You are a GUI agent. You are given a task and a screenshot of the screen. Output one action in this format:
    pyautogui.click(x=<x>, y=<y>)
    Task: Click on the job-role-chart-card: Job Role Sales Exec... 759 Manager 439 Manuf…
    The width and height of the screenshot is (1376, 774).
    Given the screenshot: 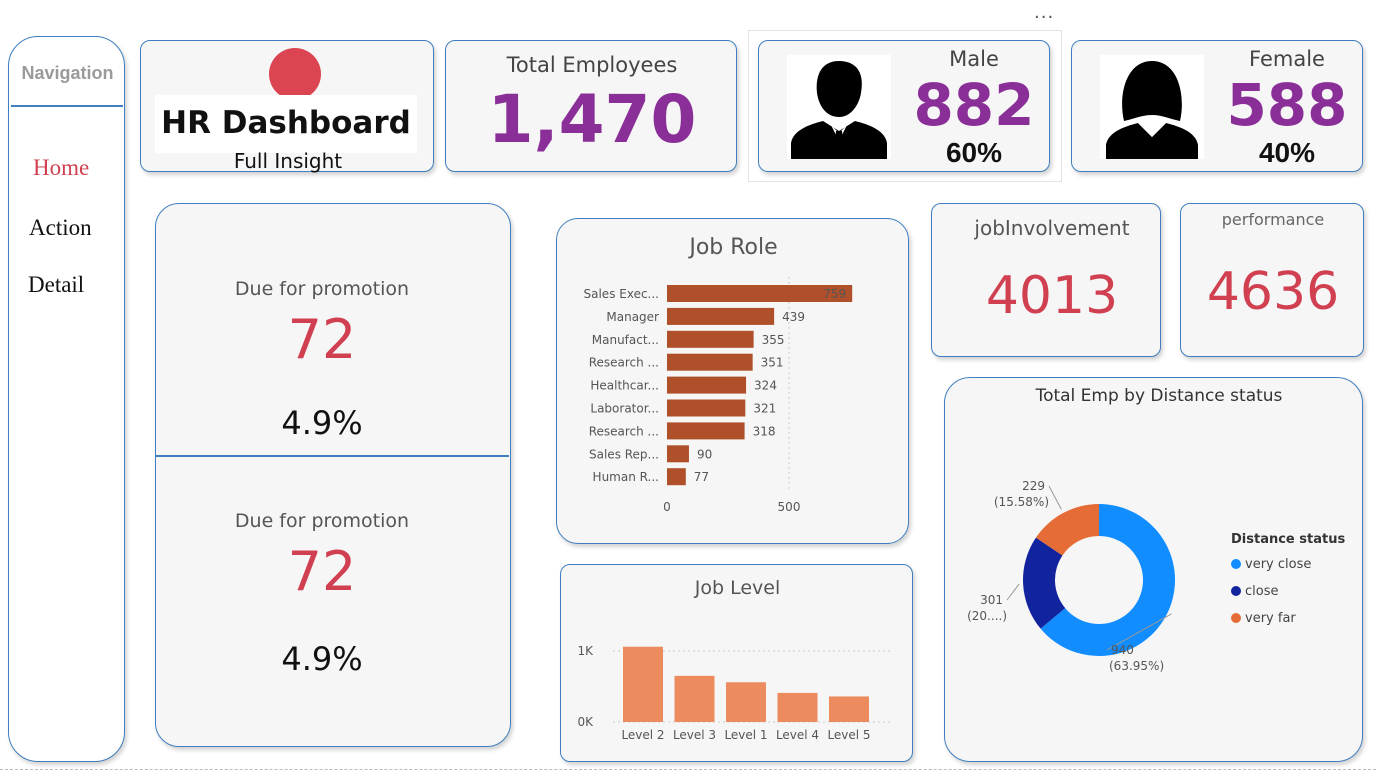 What is the action you would take?
    pyautogui.click(x=732, y=381)
    